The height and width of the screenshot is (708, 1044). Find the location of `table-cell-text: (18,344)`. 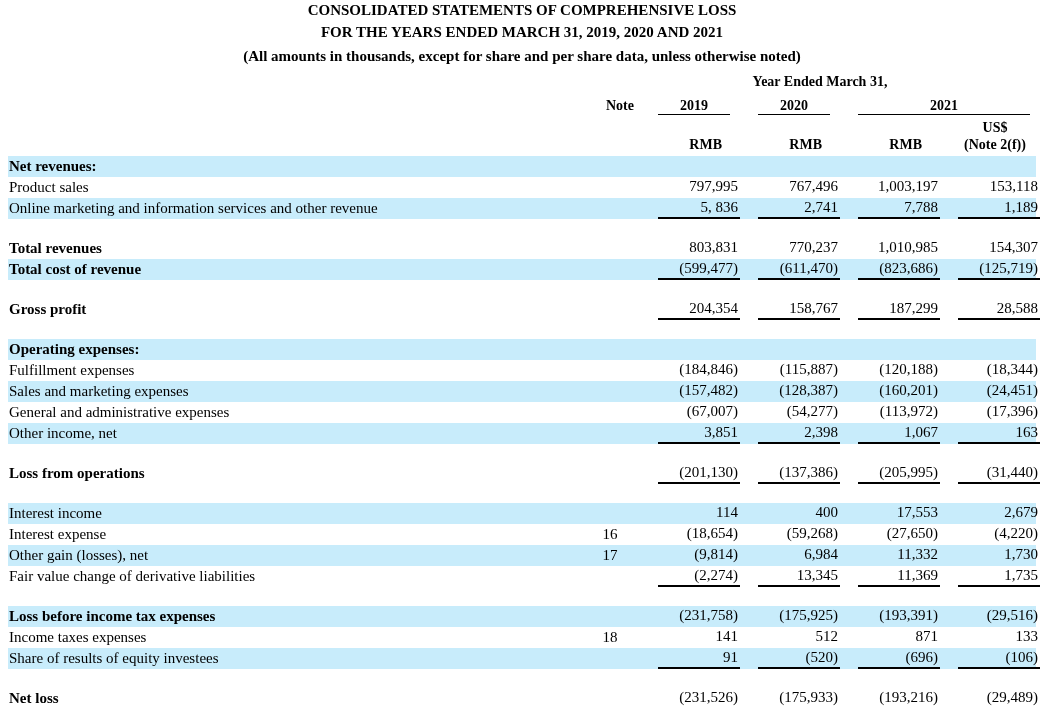

table-cell-text: (18,344) is located at coordinates (1012, 369).